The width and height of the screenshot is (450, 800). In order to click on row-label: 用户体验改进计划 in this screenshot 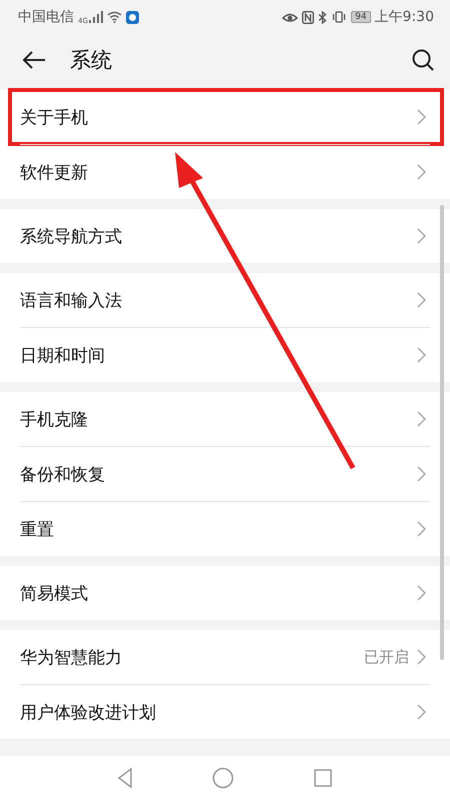, I will do `click(88, 713)`.